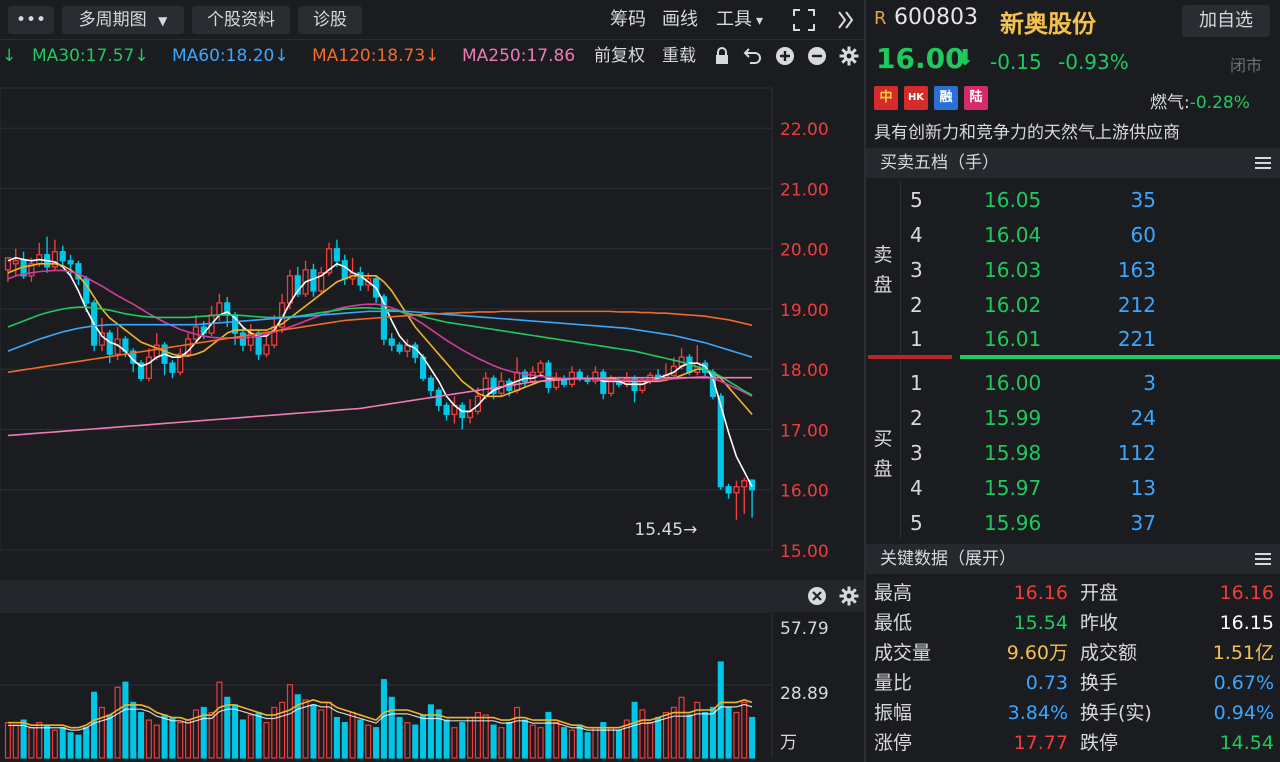 The width and height of the screenshot is (1280, 762). I want to click on draw-line-button: 画线, so click(680, 20).